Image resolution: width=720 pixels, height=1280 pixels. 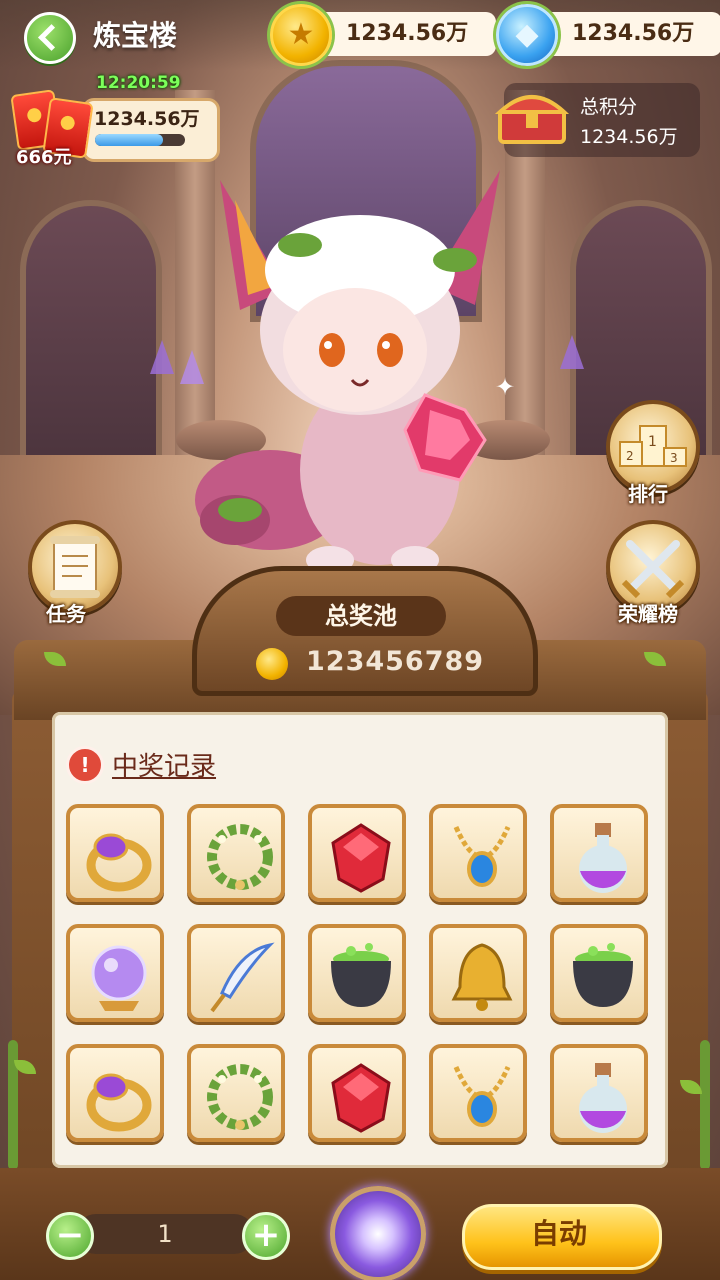 What do you see at coordinates (378, 1233) in the screenshot?
I see `magic-orb-button` at bounding box center [378, 1233].